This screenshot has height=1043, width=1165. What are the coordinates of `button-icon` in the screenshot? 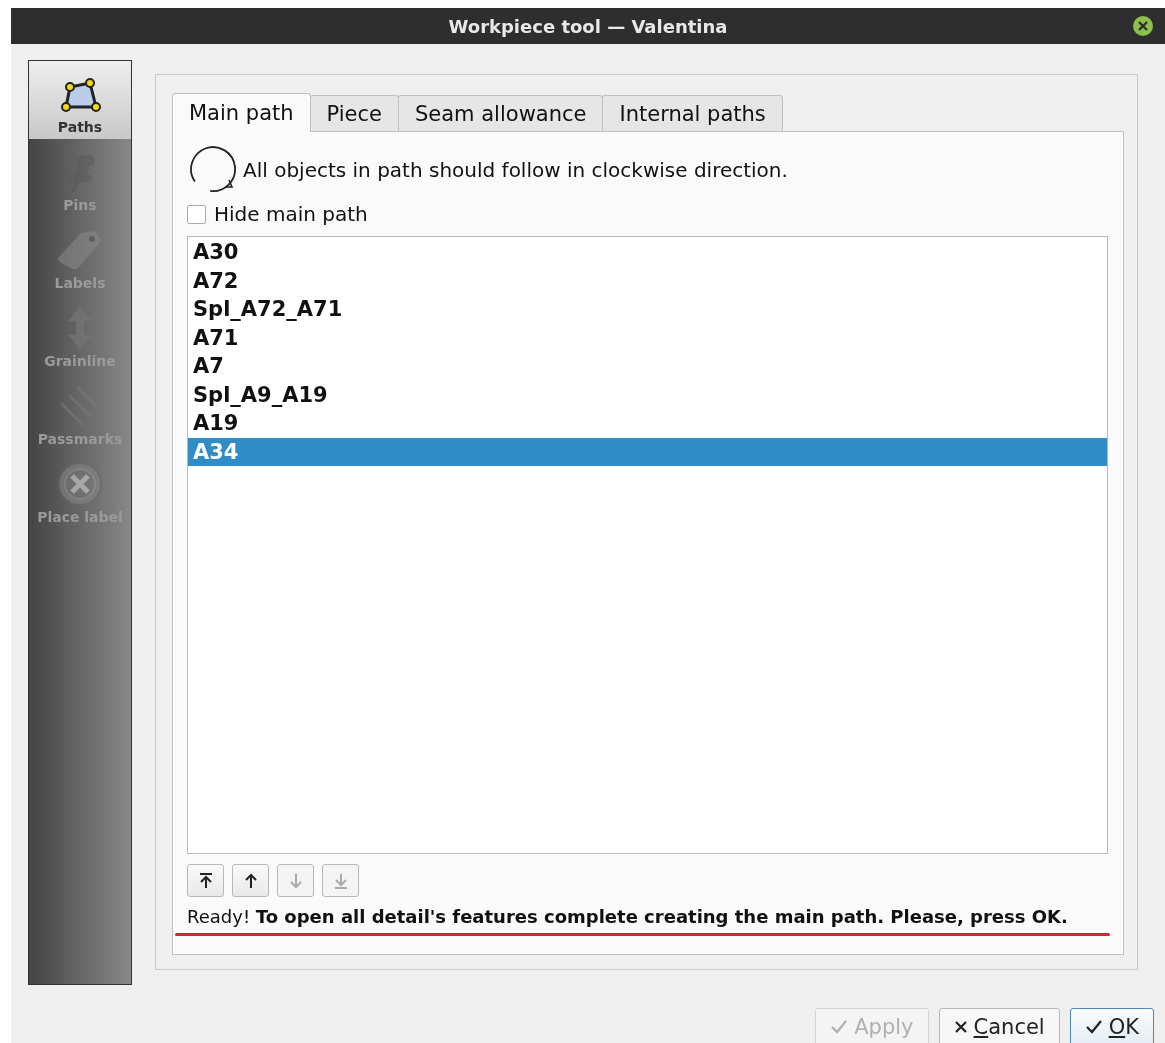 It's located at (80, 484).